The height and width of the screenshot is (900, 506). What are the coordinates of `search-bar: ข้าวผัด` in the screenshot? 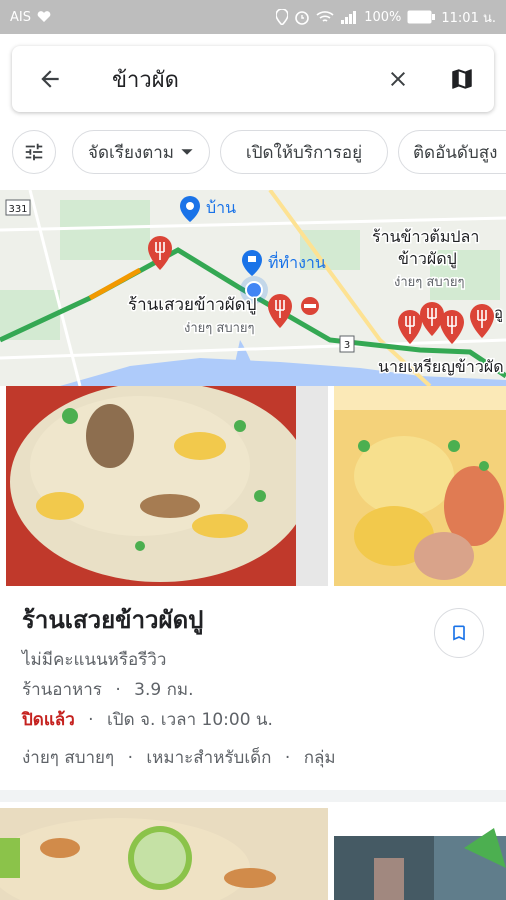 It's located at (253, 79).